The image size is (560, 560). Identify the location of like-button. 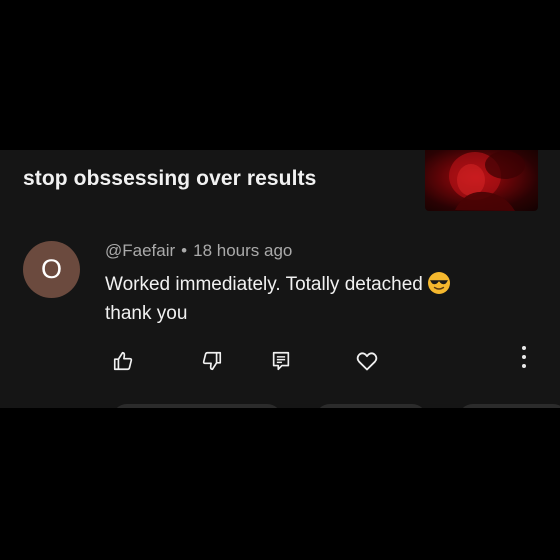
(123, 361).